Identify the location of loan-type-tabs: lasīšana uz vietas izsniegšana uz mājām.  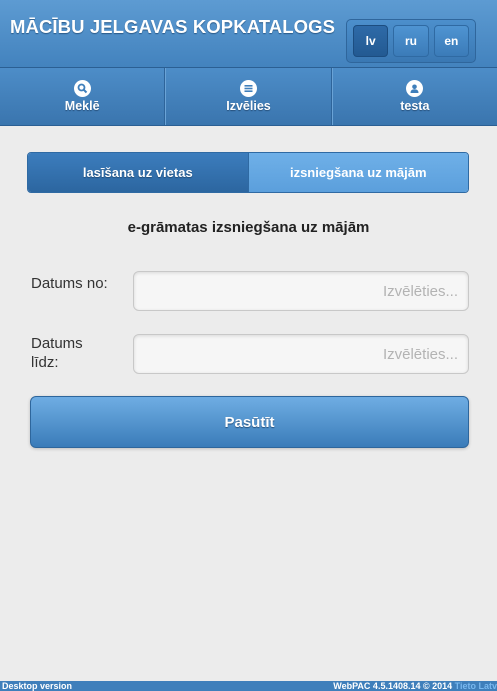
(248, 172).